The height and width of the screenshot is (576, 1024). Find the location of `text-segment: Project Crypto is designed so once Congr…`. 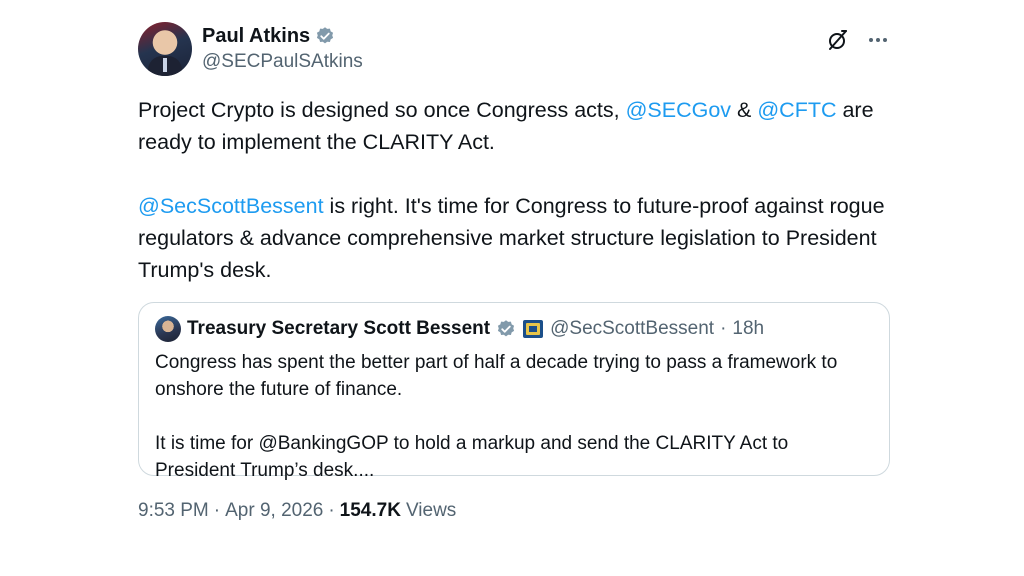

text-segment: Project Crypto is designed so once Congr… is located at coordinates (382, 110).